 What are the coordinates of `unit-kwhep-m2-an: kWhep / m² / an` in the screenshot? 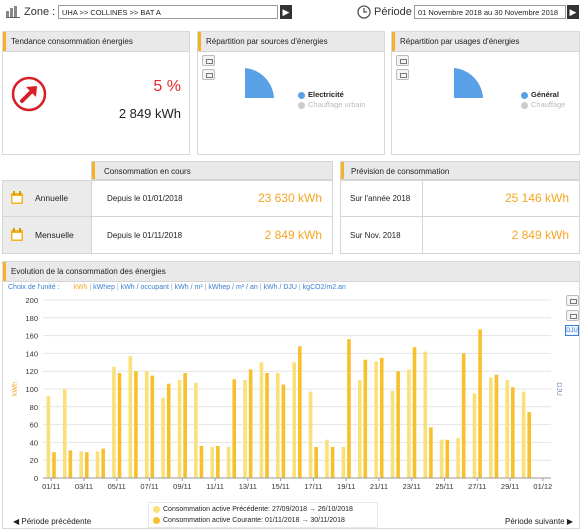 It's located at (232, 287).